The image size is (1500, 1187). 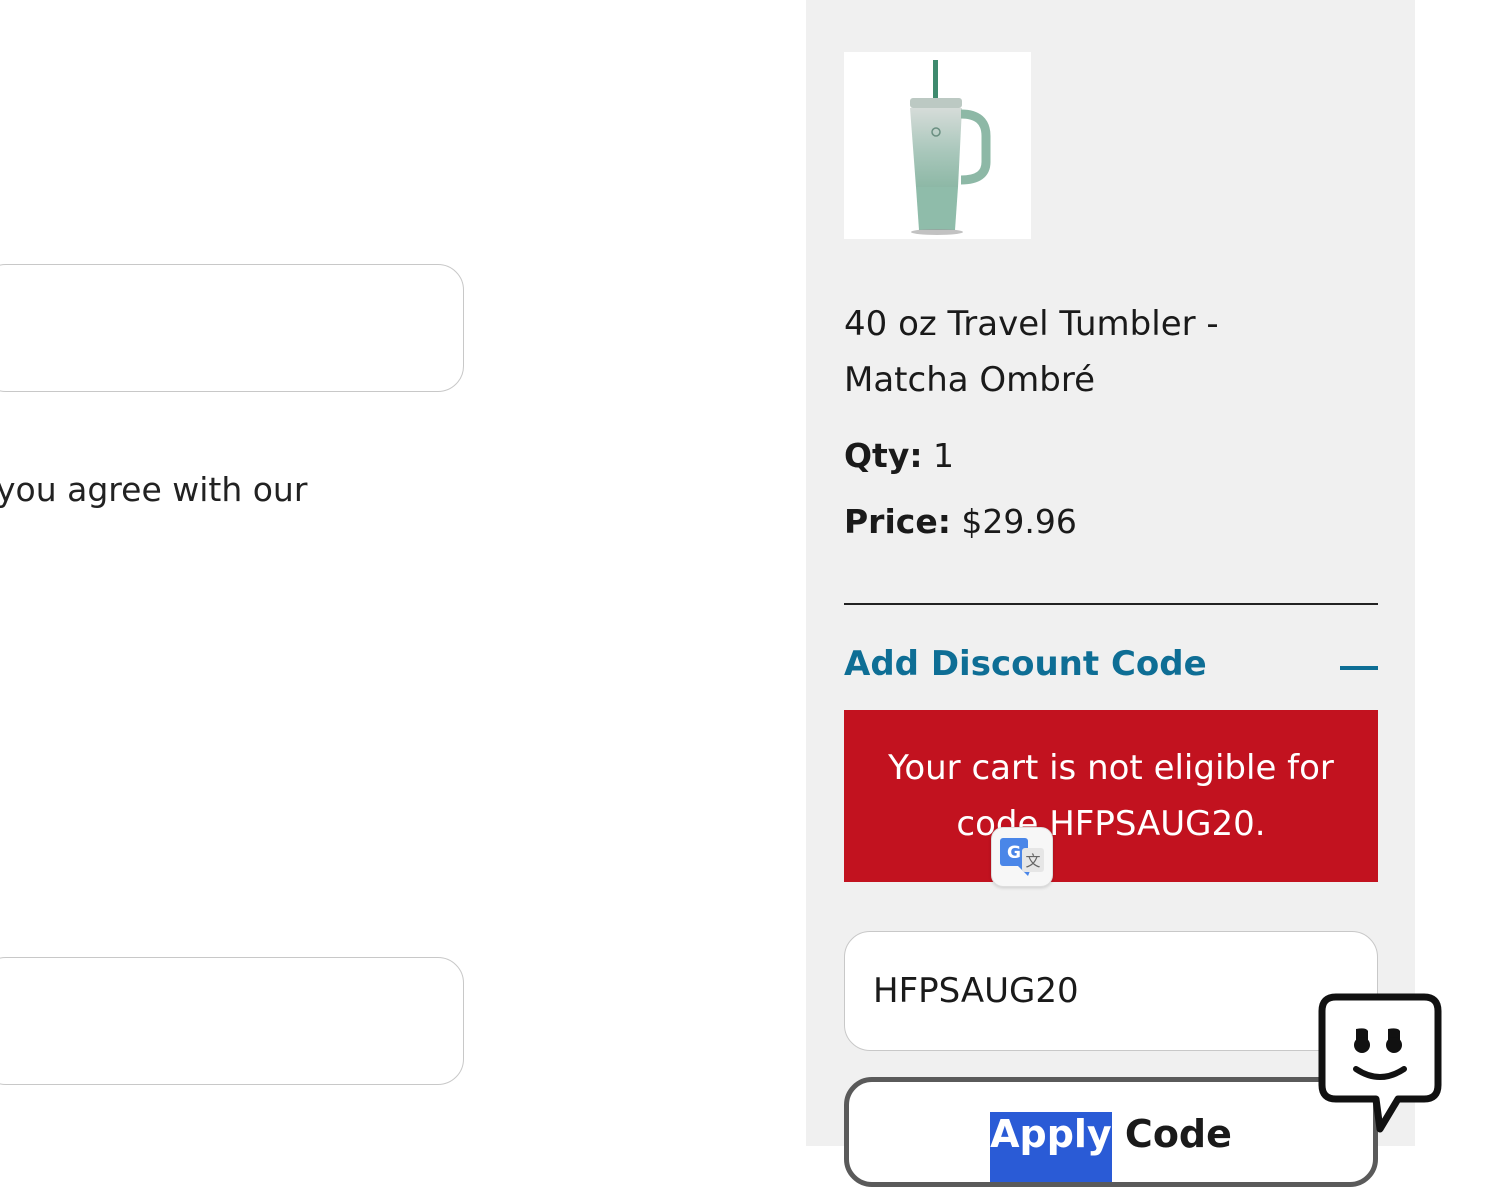 I want to click on add-discount-code-toggle: Add Discount Code, so click(x=1025, y=664).